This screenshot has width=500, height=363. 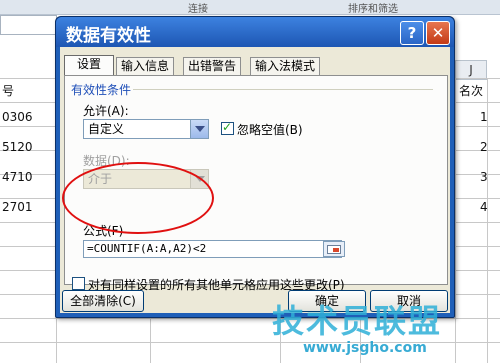 I want to click on cell-left-row-3: 4710, so click(x=17, y=177).